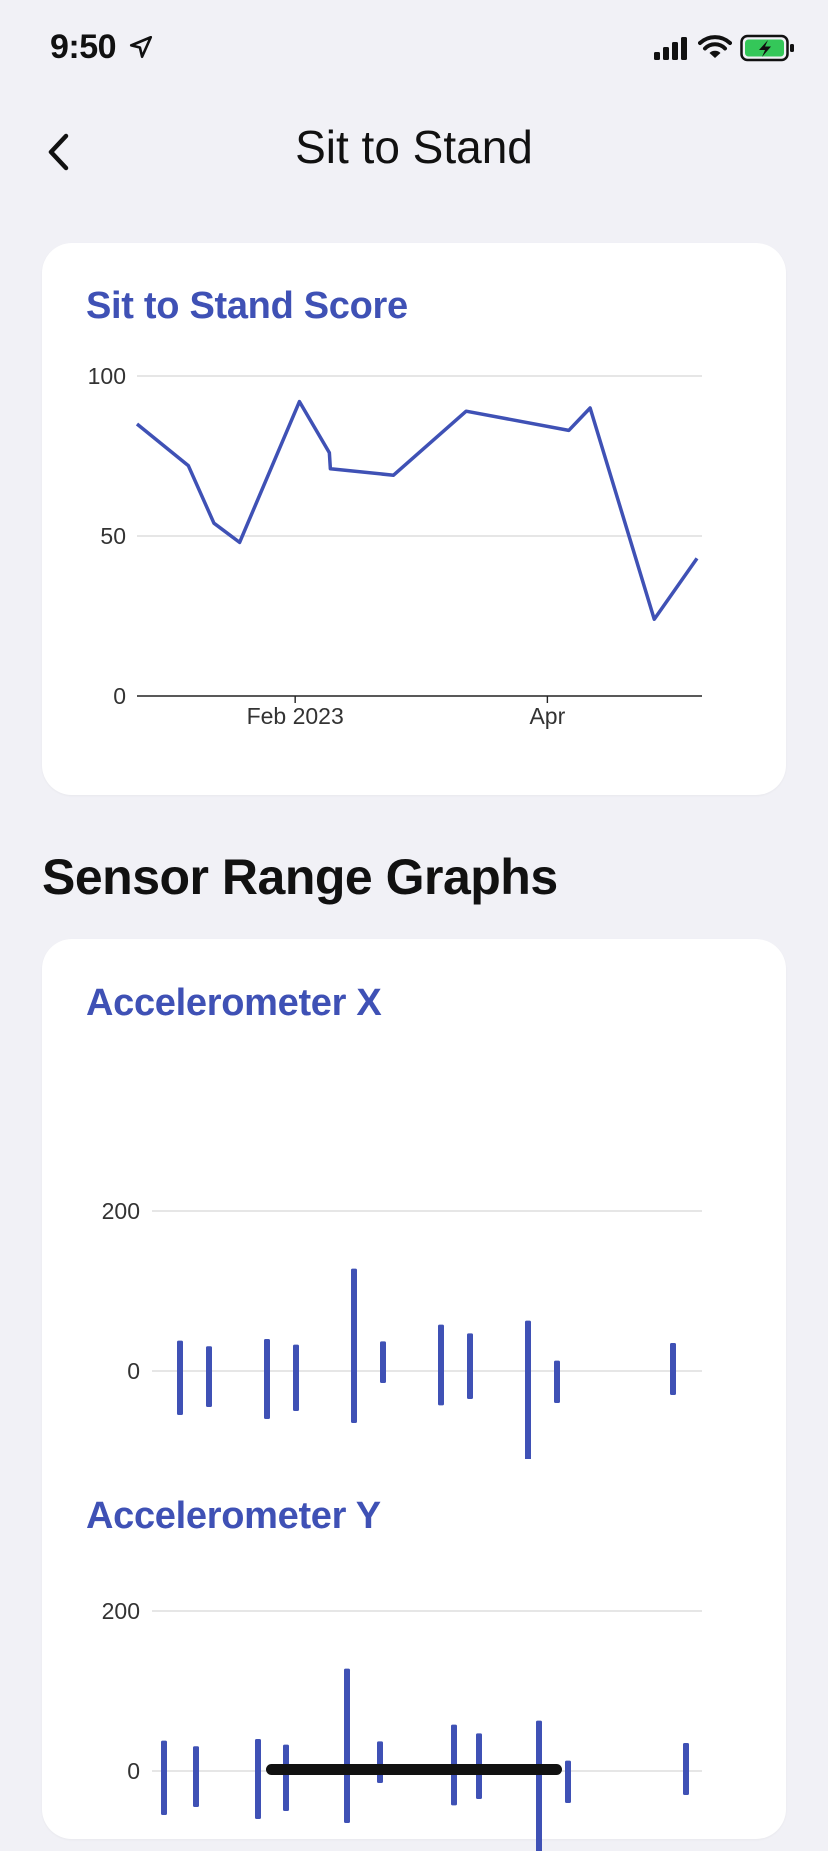 The image size is (828, 1851). What do you see at coordinates (547, 716) in the screenshot?
I see `x-tick-label: Apr` at bounding box center [547, 716].